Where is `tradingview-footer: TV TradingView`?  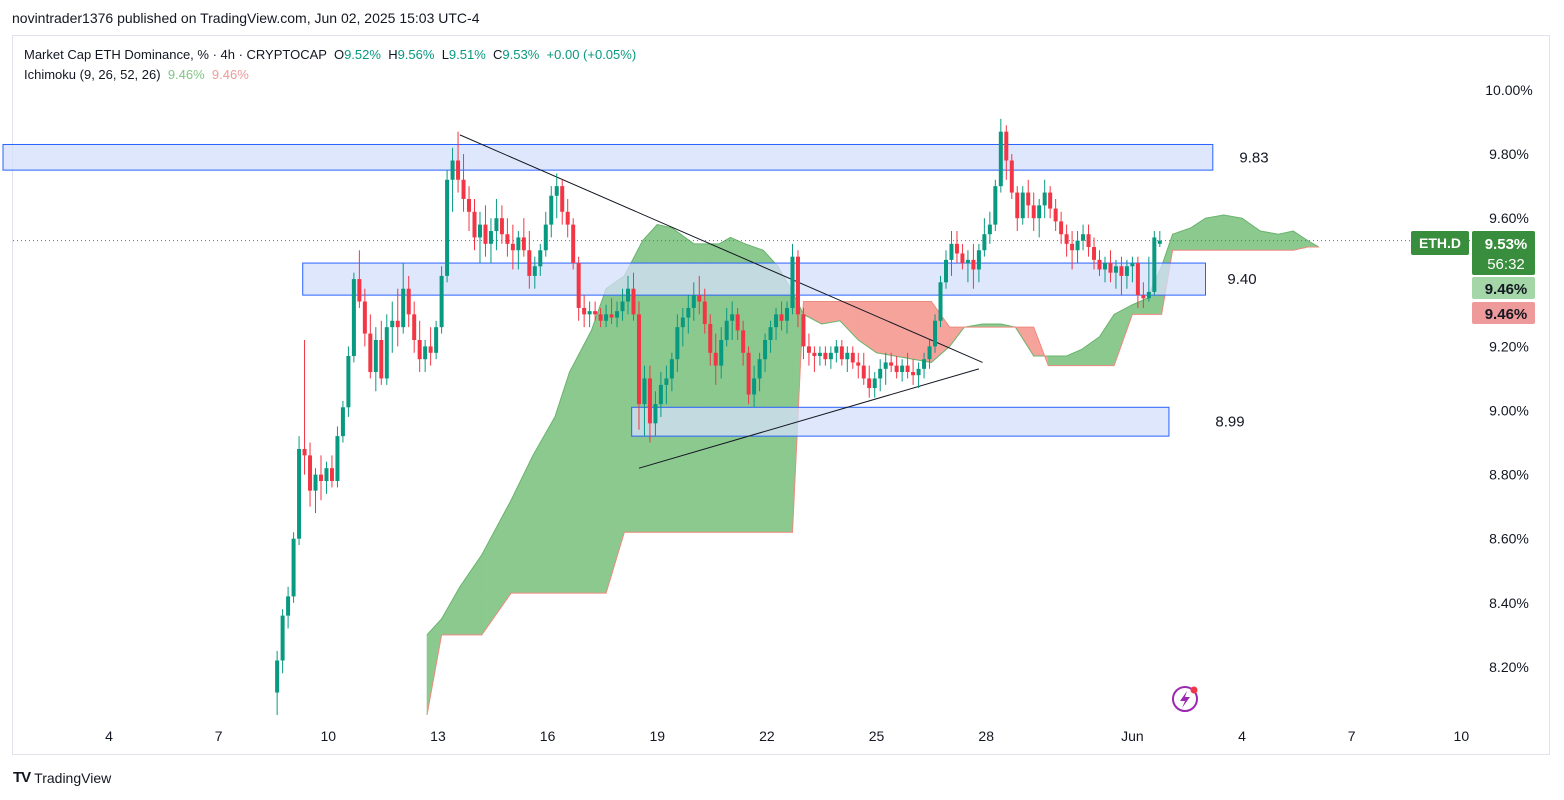
tradingview-footer: TV TradingView is located at coordinates (62, 777).